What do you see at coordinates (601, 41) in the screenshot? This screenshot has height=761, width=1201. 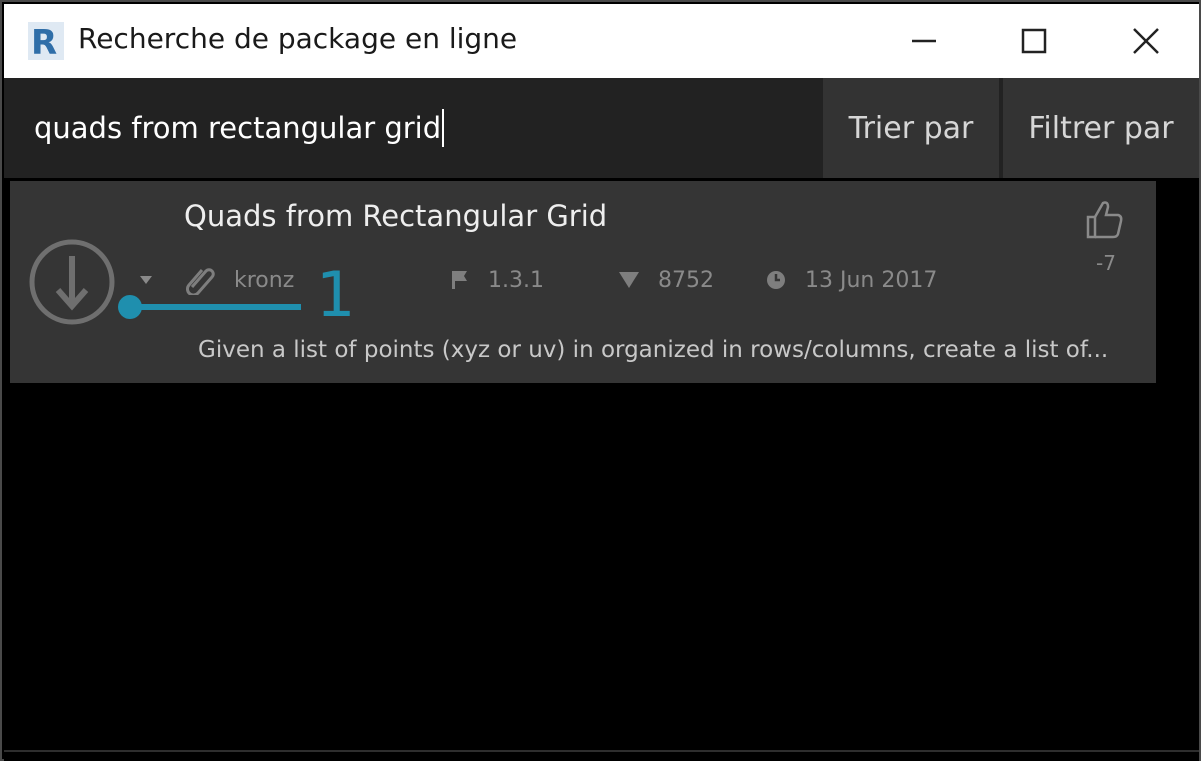 I see `title-bar: R Recherche de package en ligne` at bounding box center [601, 41].